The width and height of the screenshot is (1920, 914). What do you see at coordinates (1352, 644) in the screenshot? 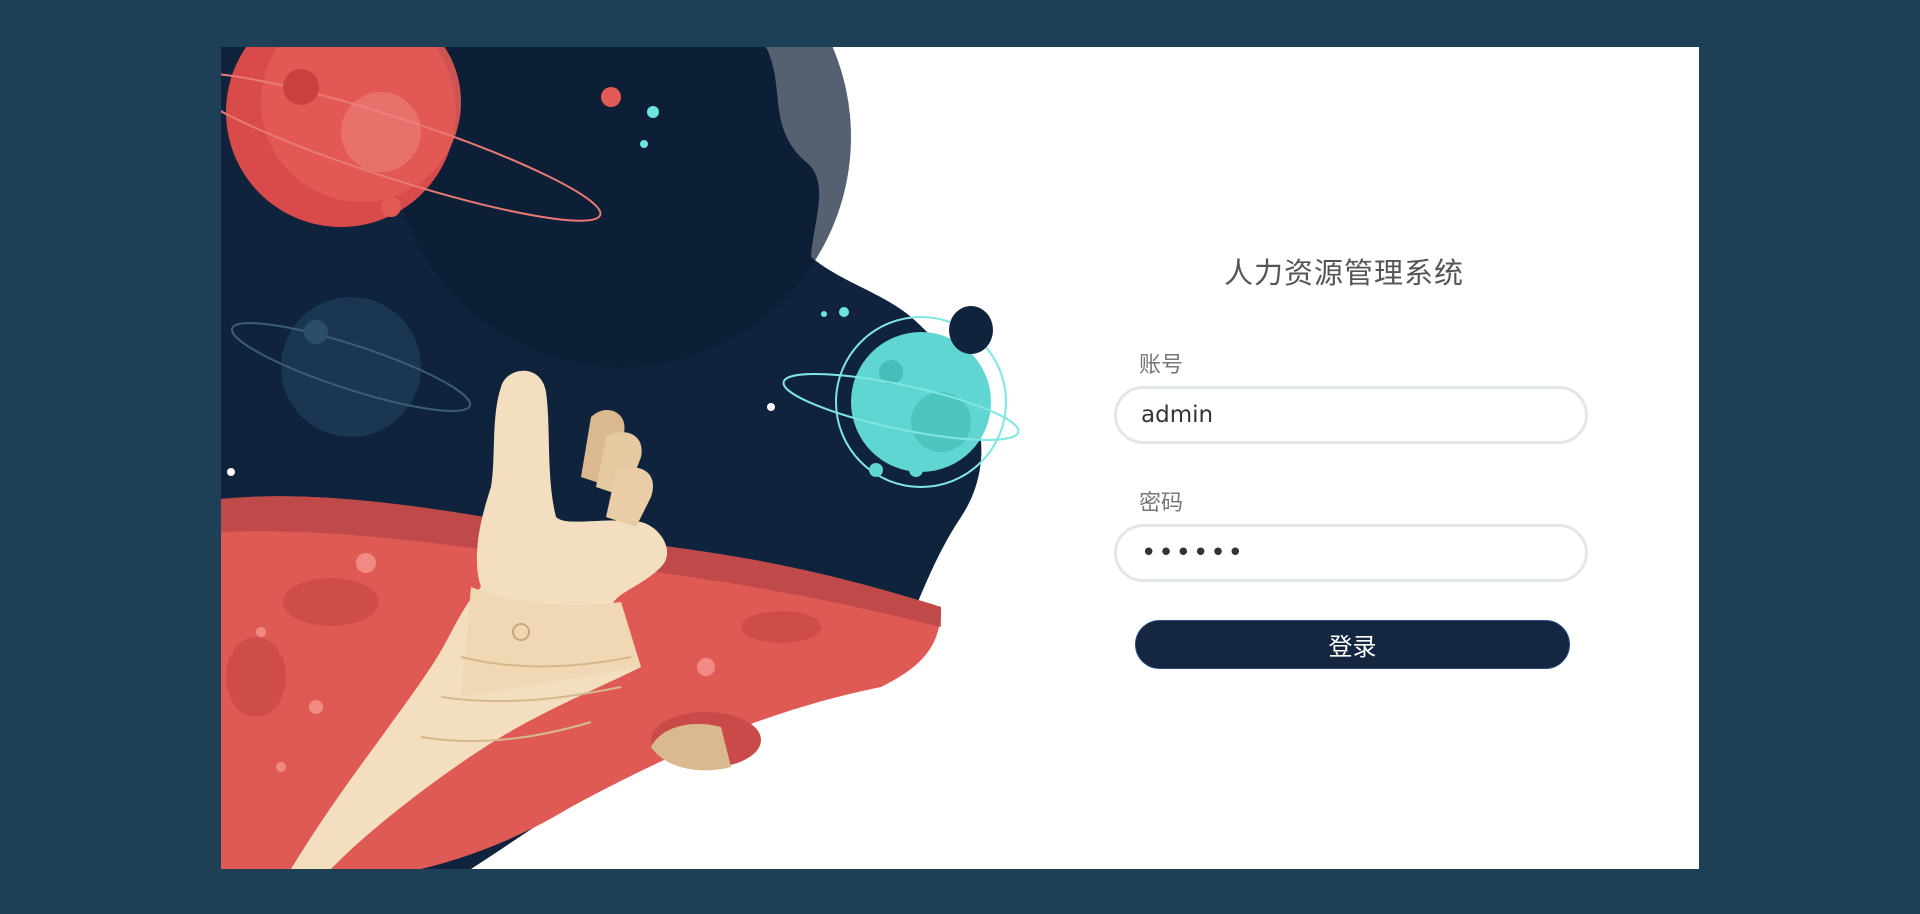
I see `login-button: 登录` at bounding box center [1352, 644].